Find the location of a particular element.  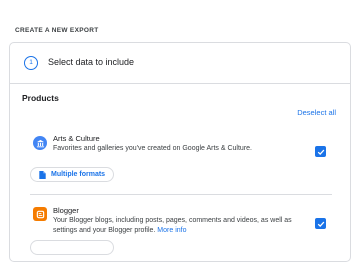

file-icon is located at coordinates (42, 174).